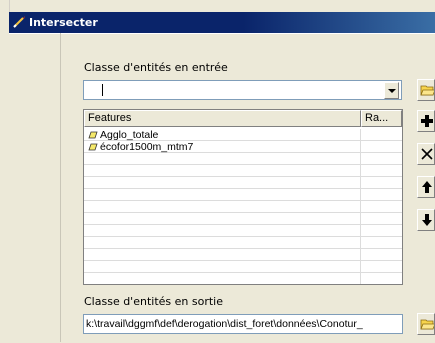  Describe the element at coordinates (222, 22) in the screenshot. I see `title-bar: Intersecter` at that location.